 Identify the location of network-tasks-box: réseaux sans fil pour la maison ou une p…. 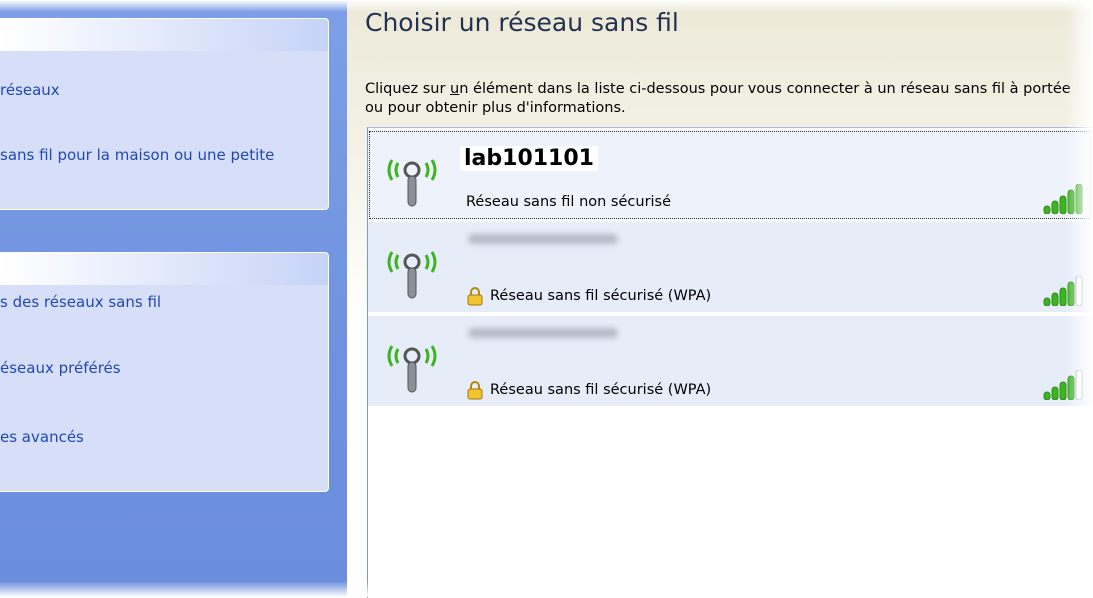
(164, 114).